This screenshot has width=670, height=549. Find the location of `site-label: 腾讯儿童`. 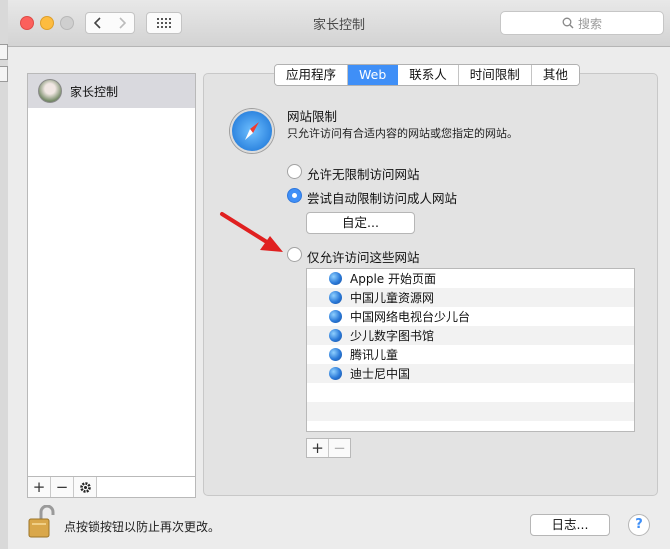

site-label: 腾讯儿童 is located at coordinates (374, 355).